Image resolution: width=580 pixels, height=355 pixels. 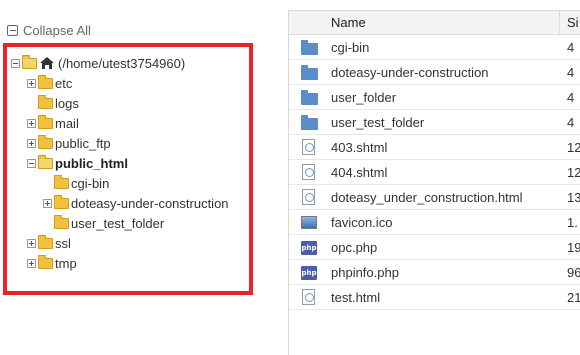 I want to click on column-header-size: Si, so click(x=573, y=22).